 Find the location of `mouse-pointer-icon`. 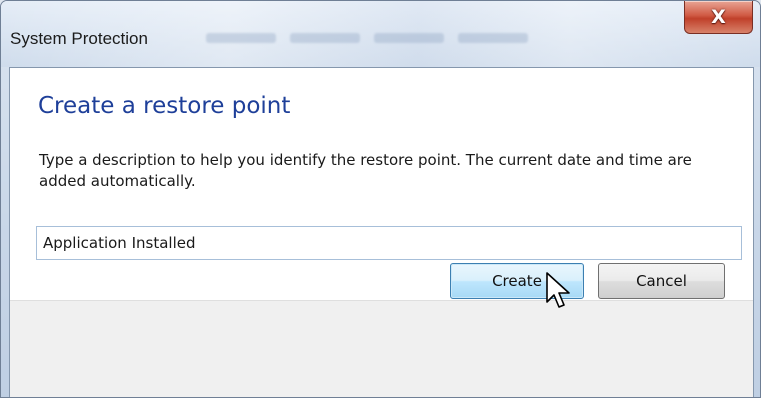

mouse-pointer-icon is located at coordinates (558, 290).